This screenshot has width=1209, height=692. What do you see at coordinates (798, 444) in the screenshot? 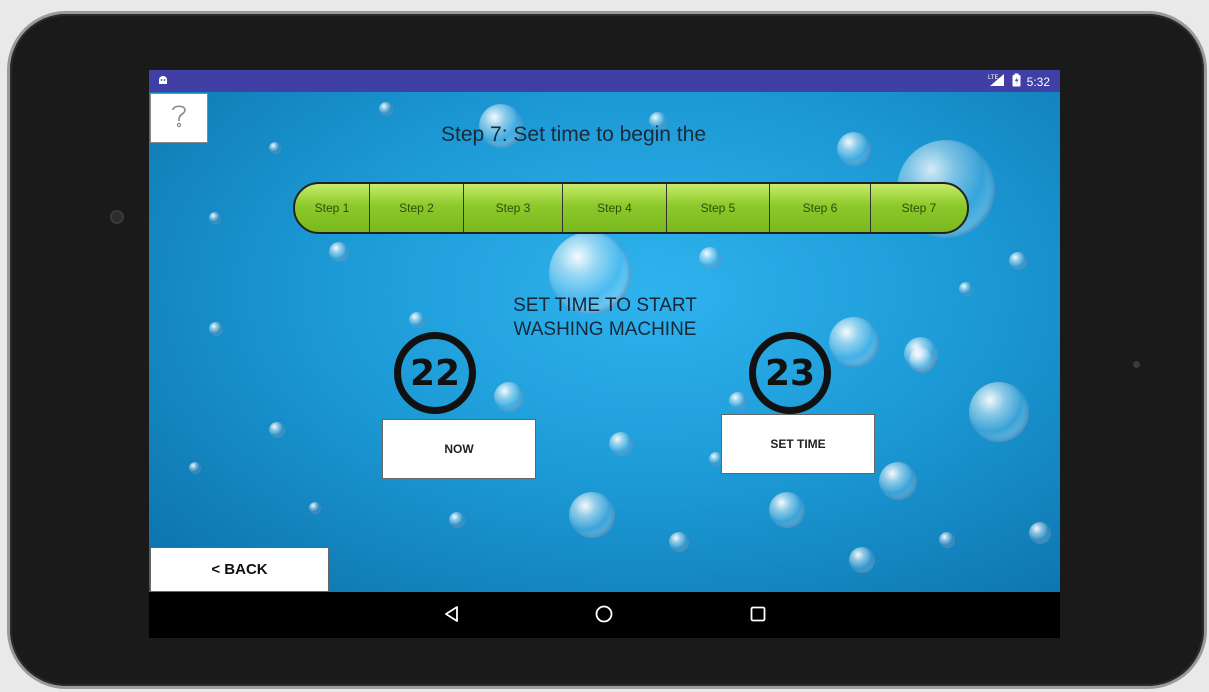
I see `set-time-button: SET TIME` at bounding box center [798, 444].